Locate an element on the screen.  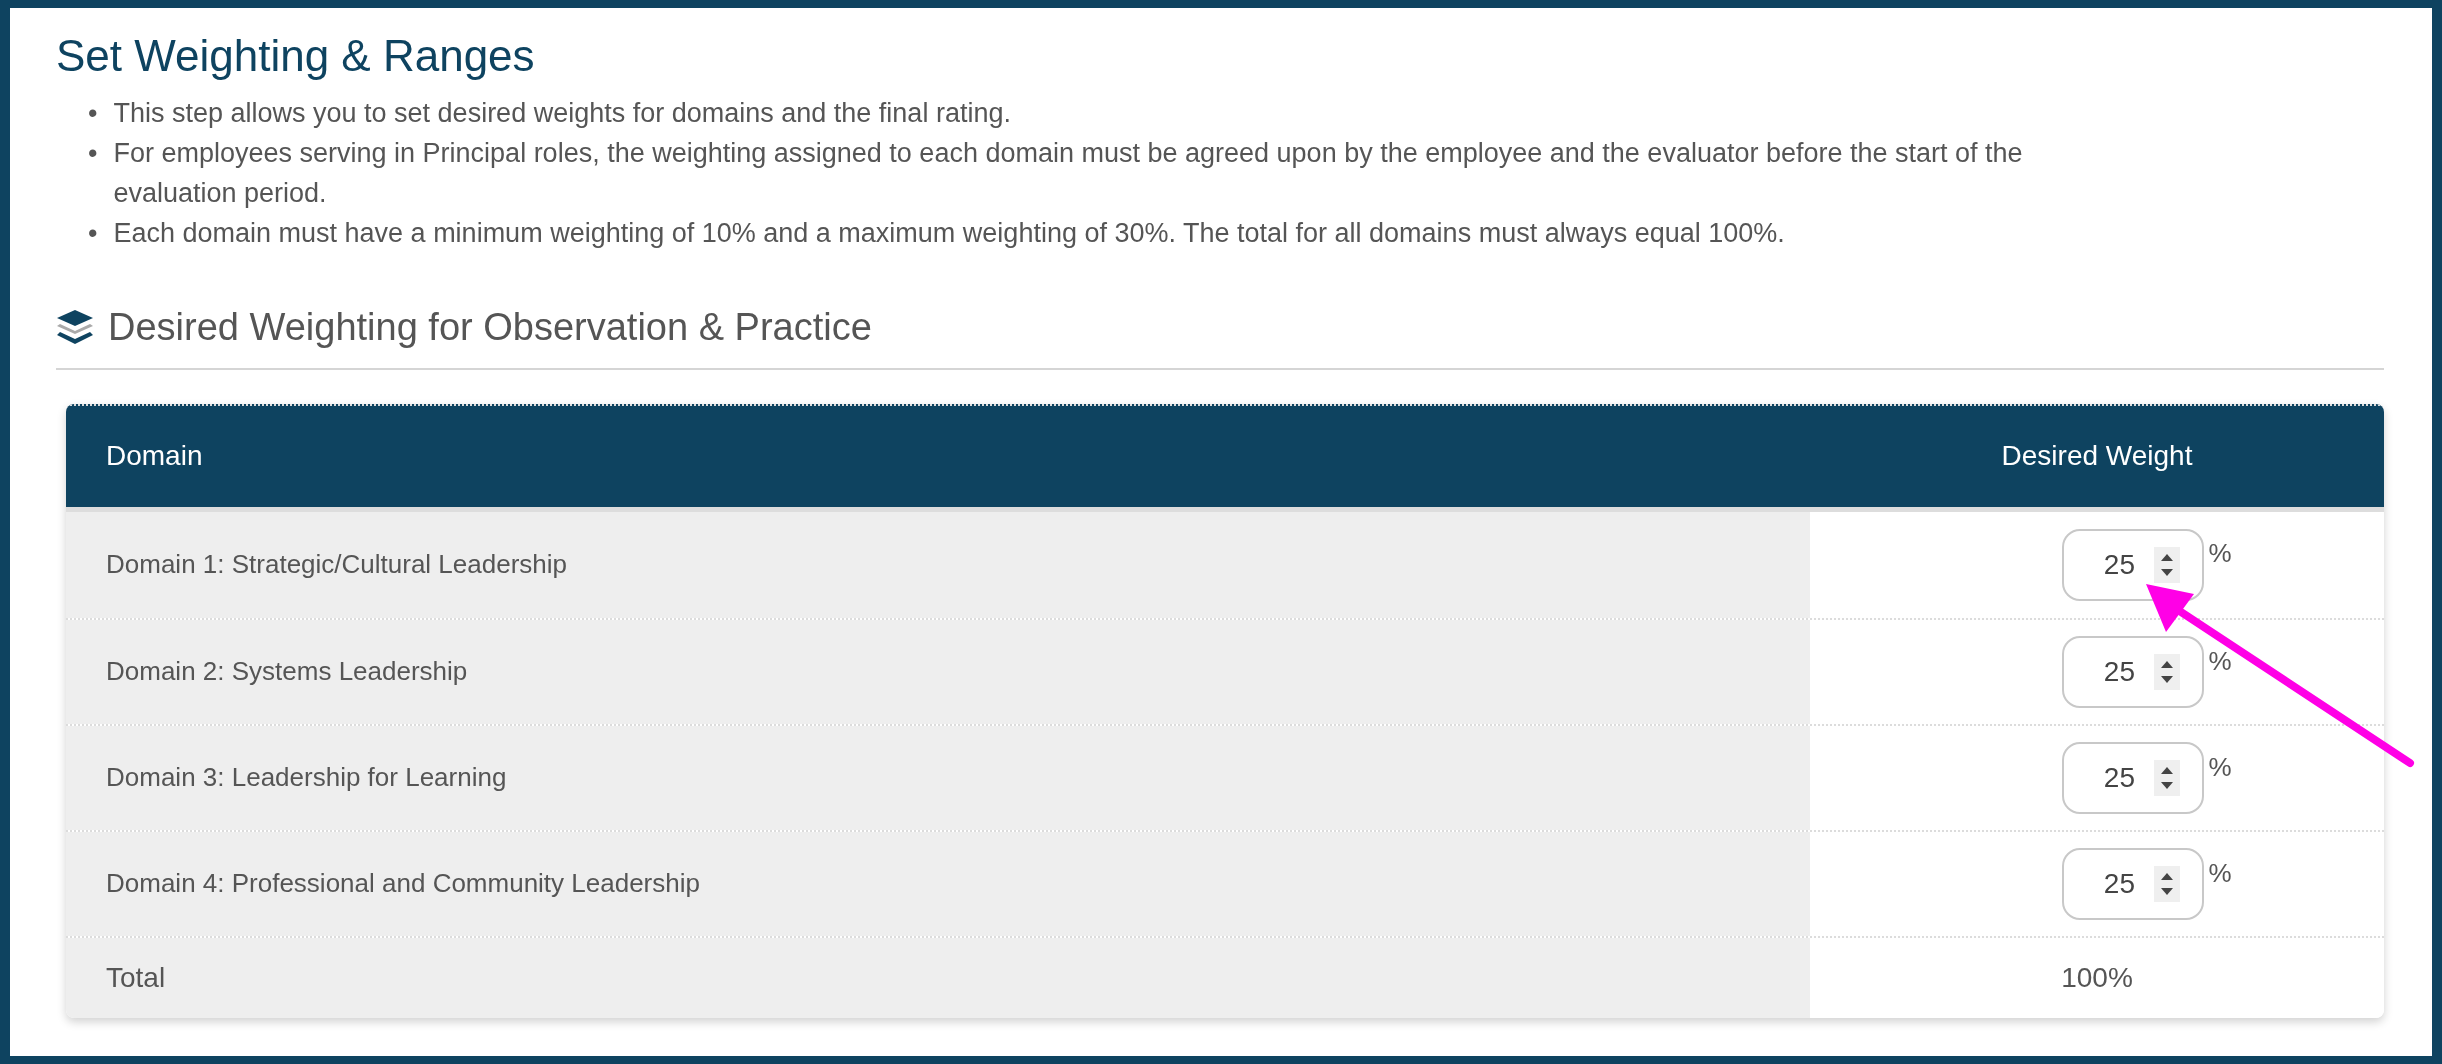
section-title: Desired Weighting for Observation & Practice is located at coordinates (490, 327).